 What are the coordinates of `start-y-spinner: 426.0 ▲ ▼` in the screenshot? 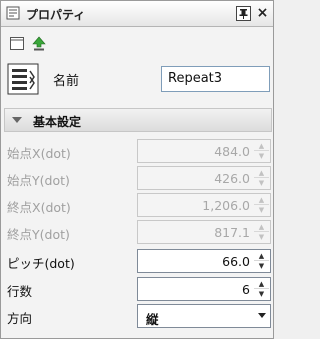 It's located at (204, 178).